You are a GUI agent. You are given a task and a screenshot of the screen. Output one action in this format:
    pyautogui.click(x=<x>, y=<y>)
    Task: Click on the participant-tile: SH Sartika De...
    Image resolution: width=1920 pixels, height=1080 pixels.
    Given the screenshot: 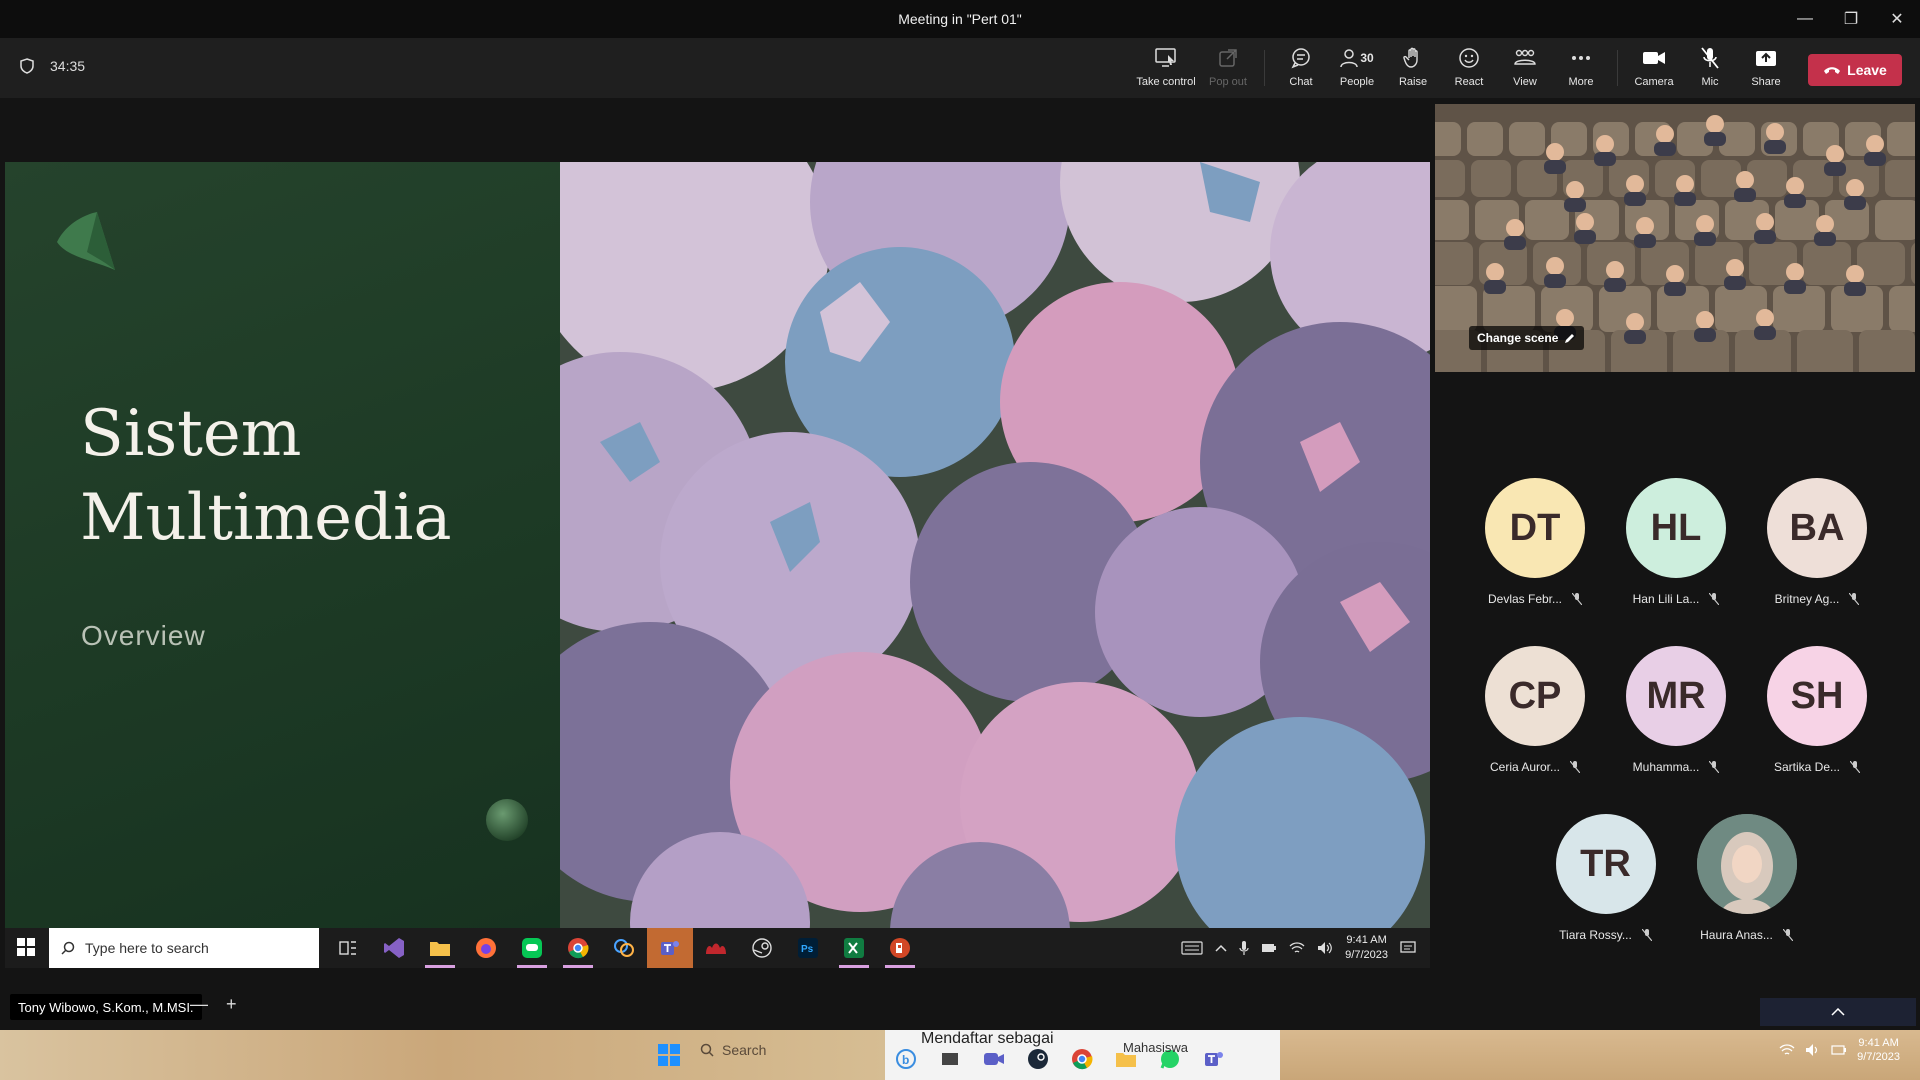 What is the action you would take?
    pyautogui.click(x=1817, y=710)
    